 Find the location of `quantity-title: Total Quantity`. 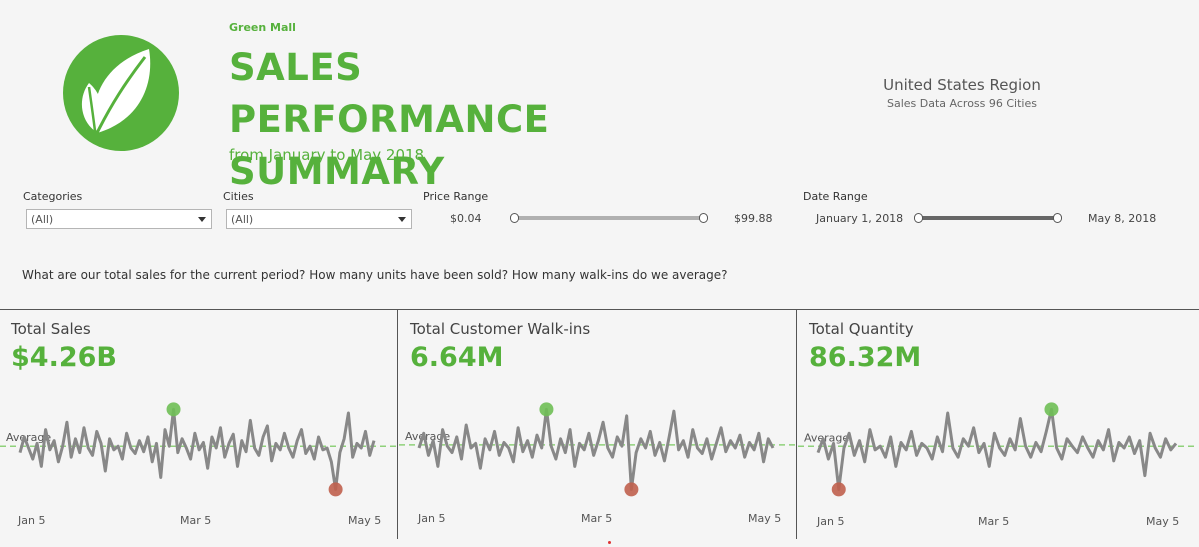

quantity-title: Total Quantity is located at coordinates (861, 329).